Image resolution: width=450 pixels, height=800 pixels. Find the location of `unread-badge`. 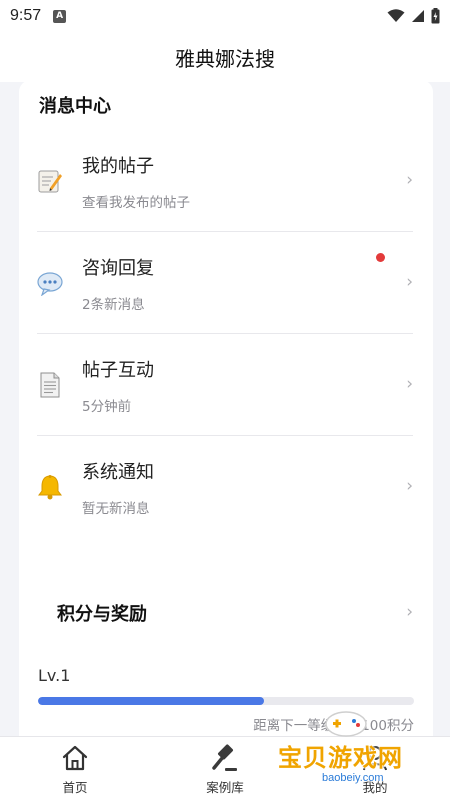

unread-badge is located at coordinates (380, 257).